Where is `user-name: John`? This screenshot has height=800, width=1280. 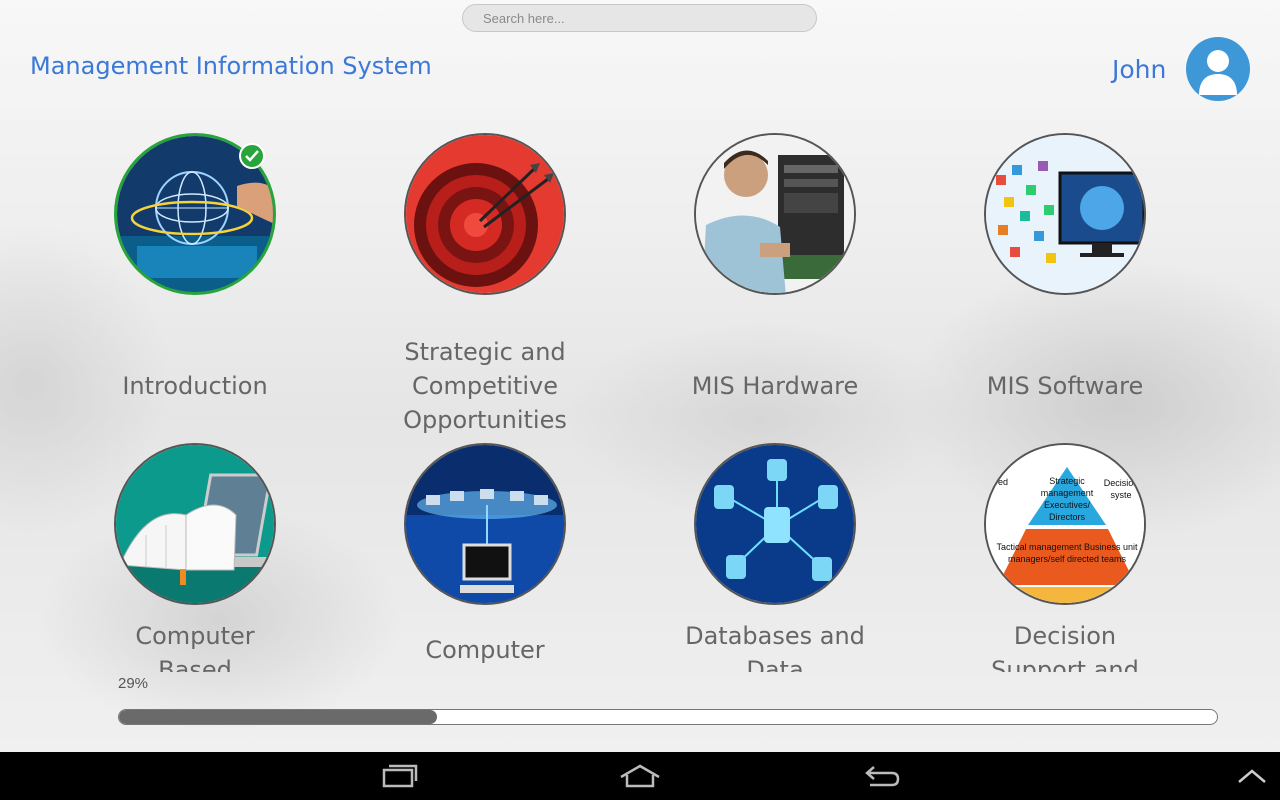
user-name: John is located at coordinates (1139, 69).